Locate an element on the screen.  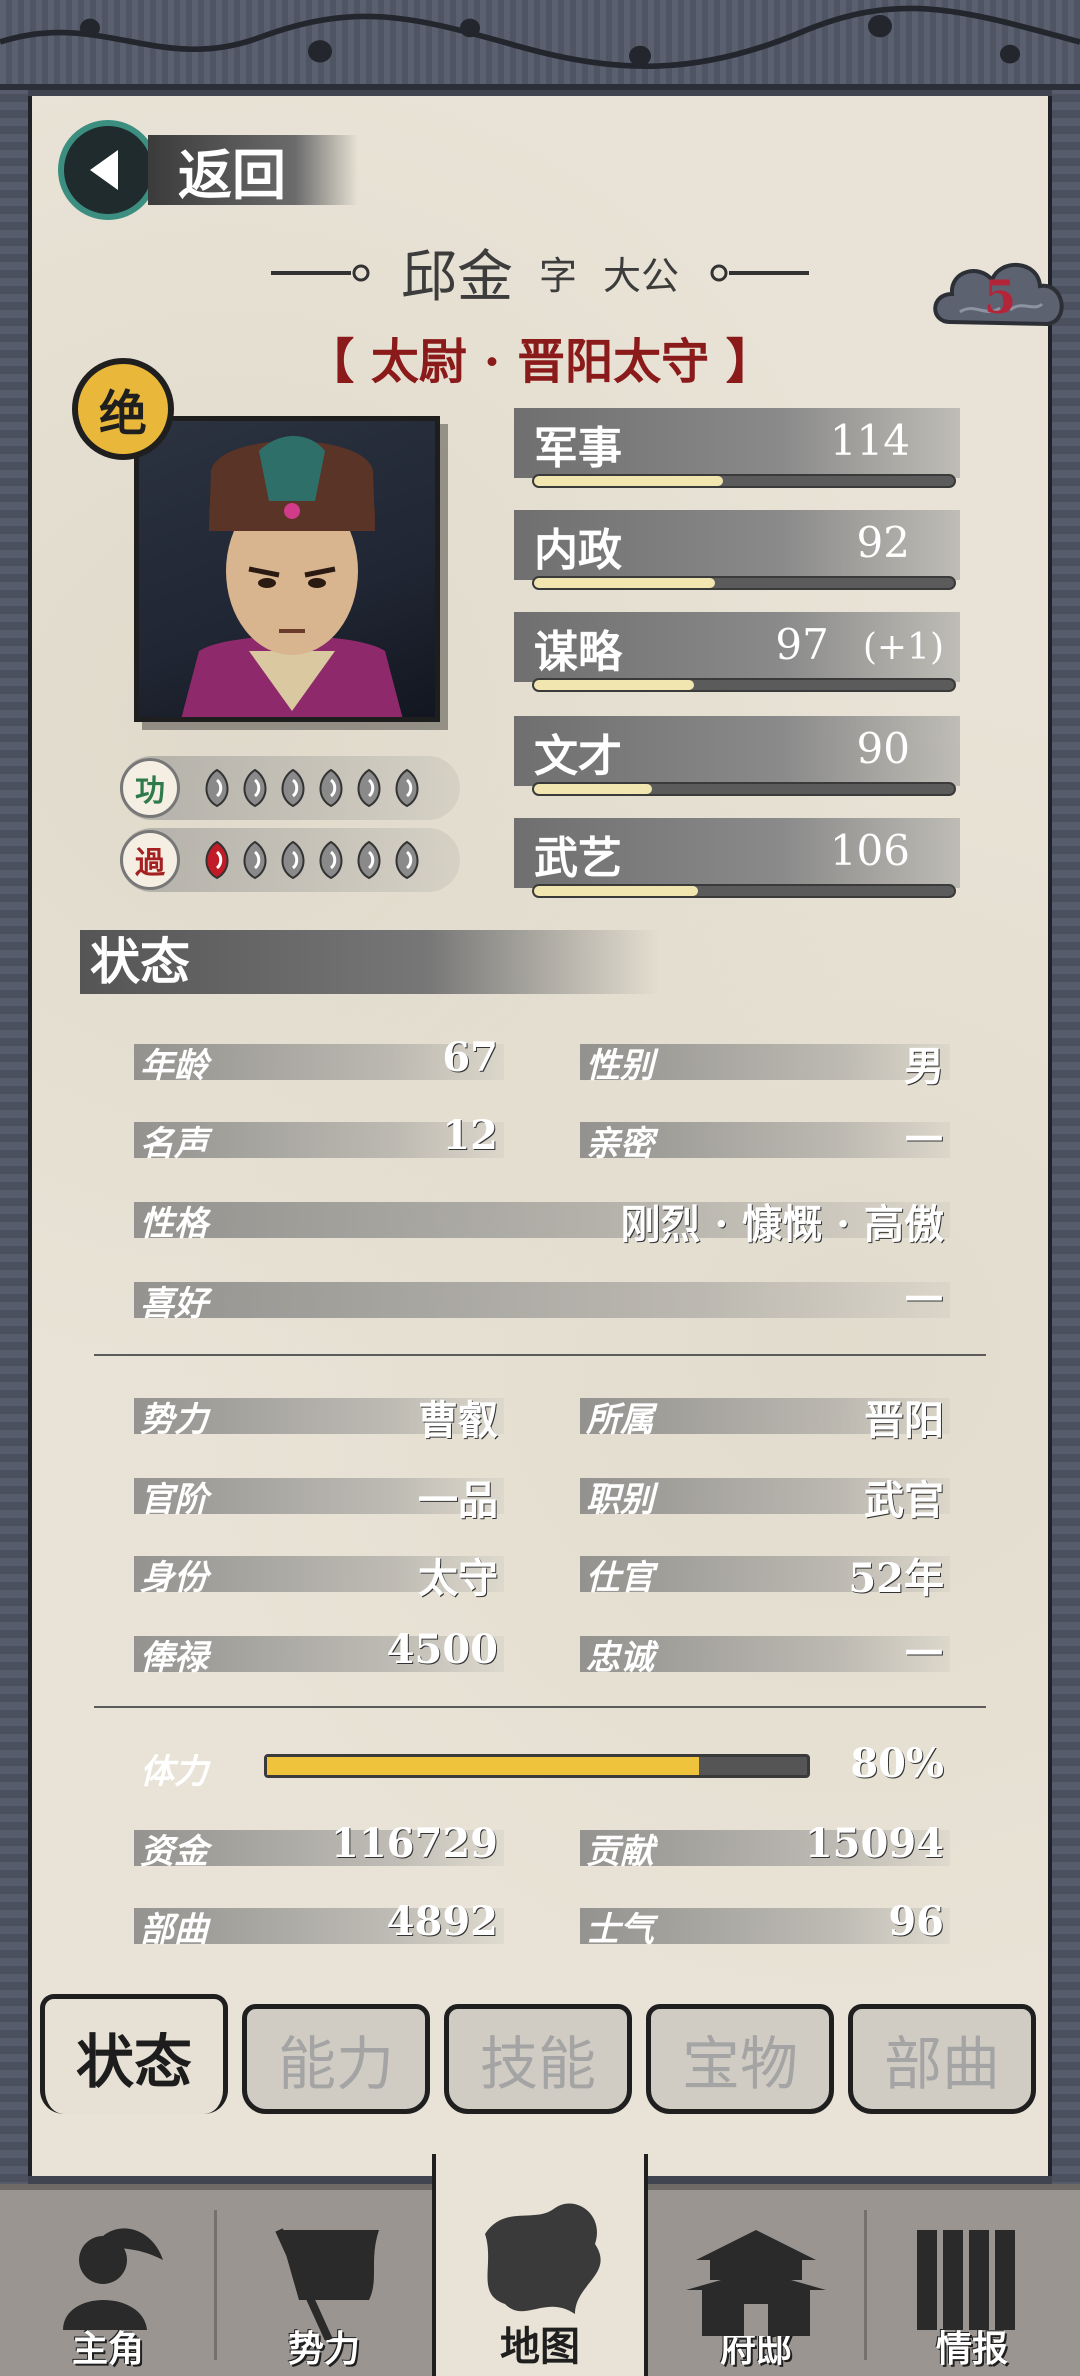
attribute-number: 114 is located at coordinates (869, 440).